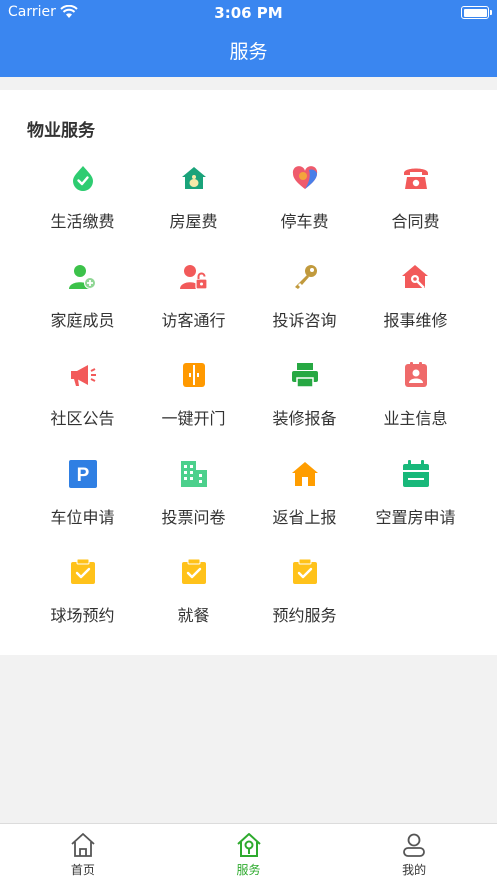 This screenshot has height=883, width=497. Describe the element at coordinates (83, 178) in the screenshot. I see `drop-check-icon` at that location.